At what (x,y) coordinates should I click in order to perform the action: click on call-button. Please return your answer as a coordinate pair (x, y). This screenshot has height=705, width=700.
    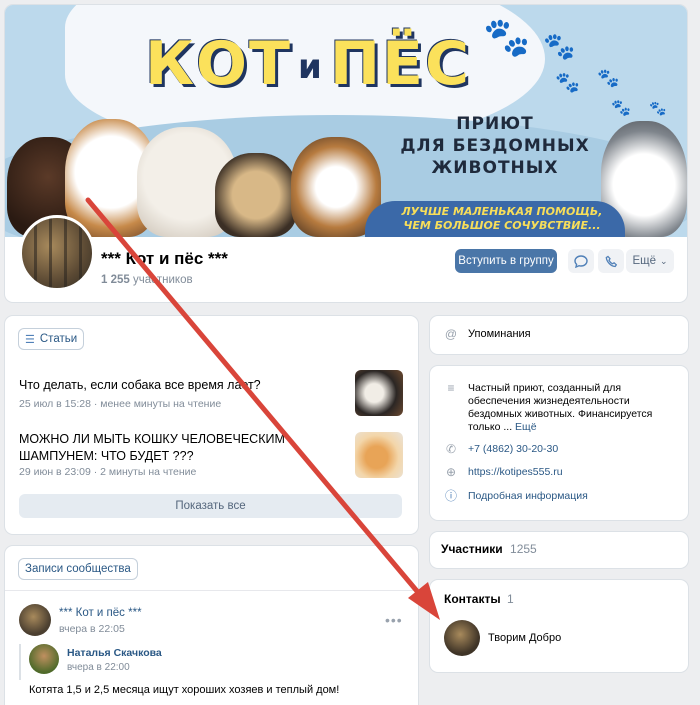
    Looking at the image, I should click on (611, 261).